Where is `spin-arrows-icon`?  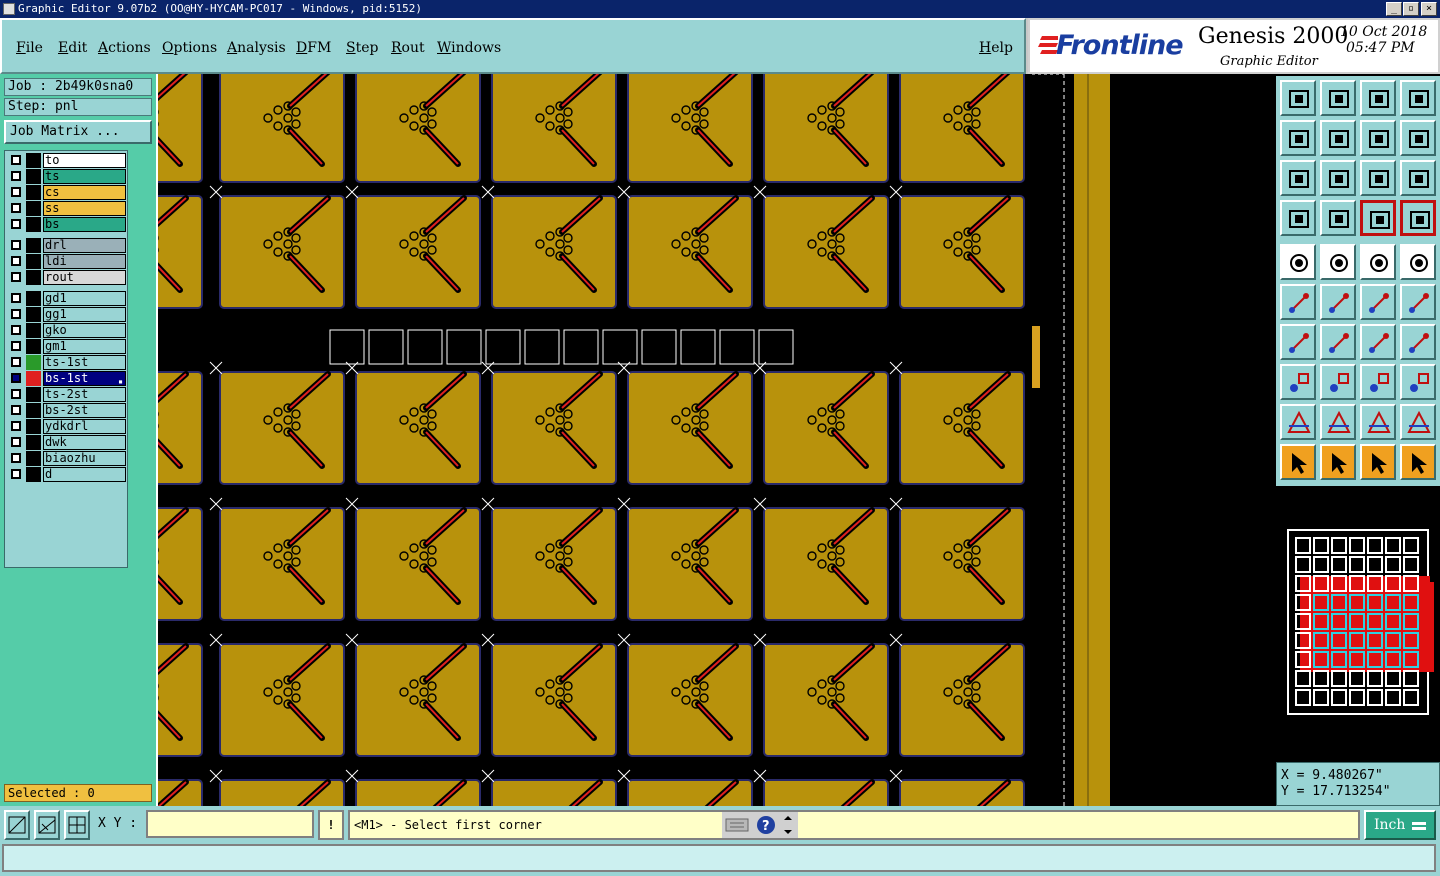 spin-arrows-icon is located at coordinates (788, 825).